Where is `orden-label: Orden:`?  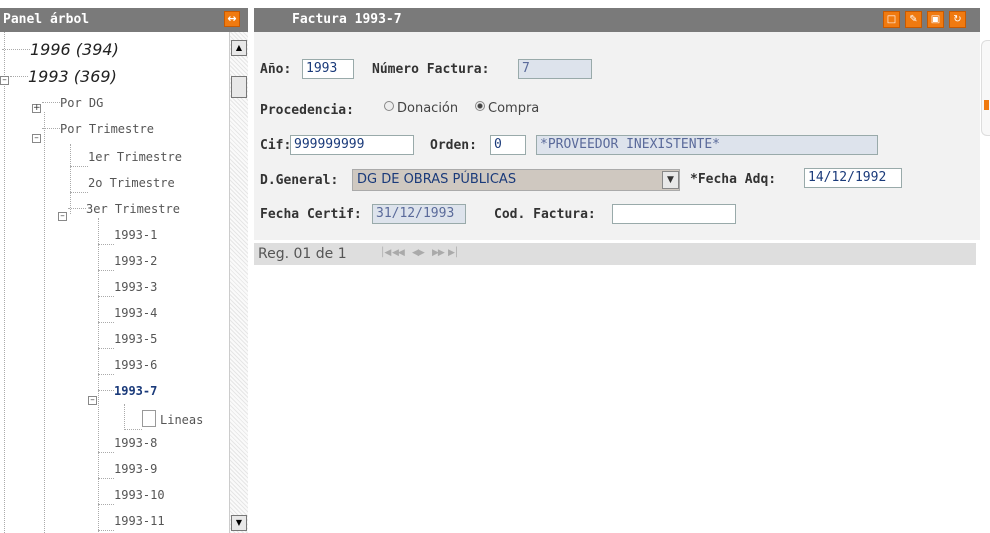 orden-label: Orden: is located at coordinates (453, 145).